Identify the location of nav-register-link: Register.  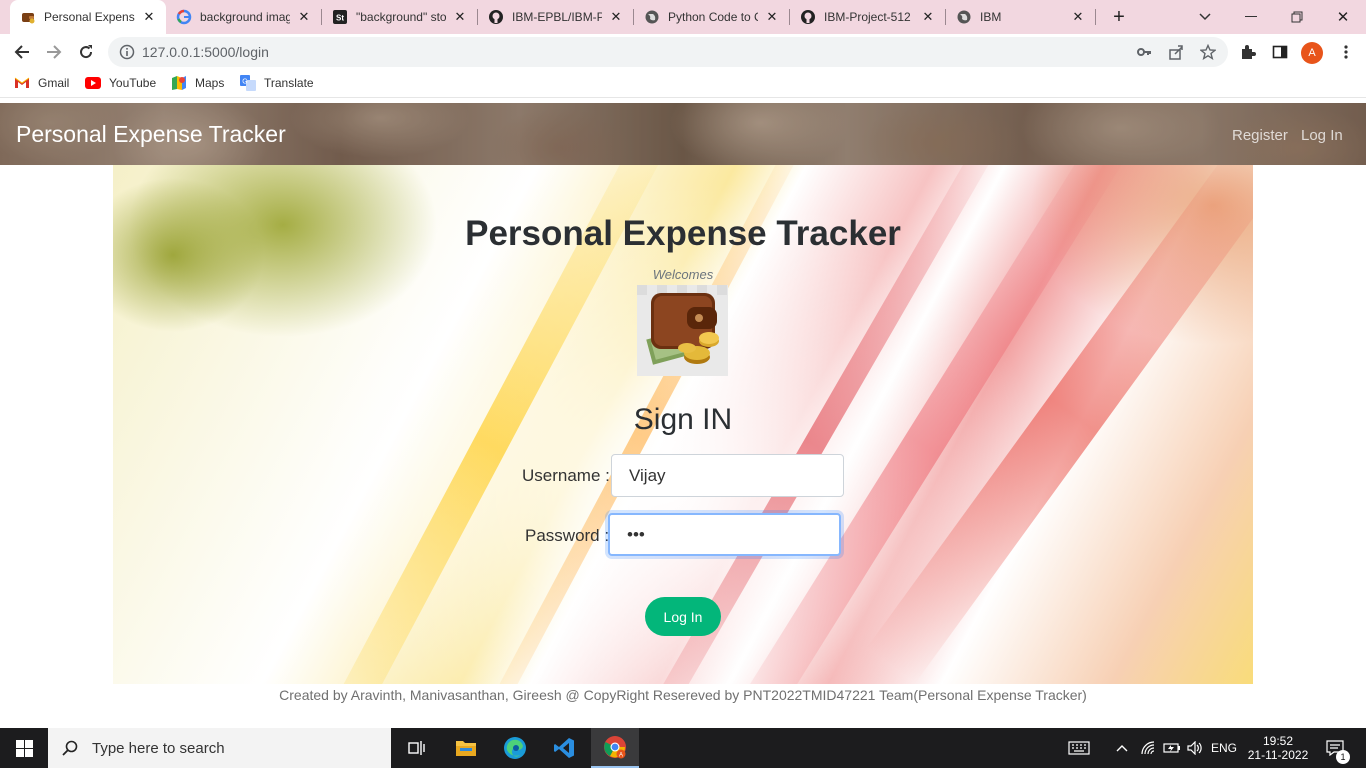
(1260, 135).